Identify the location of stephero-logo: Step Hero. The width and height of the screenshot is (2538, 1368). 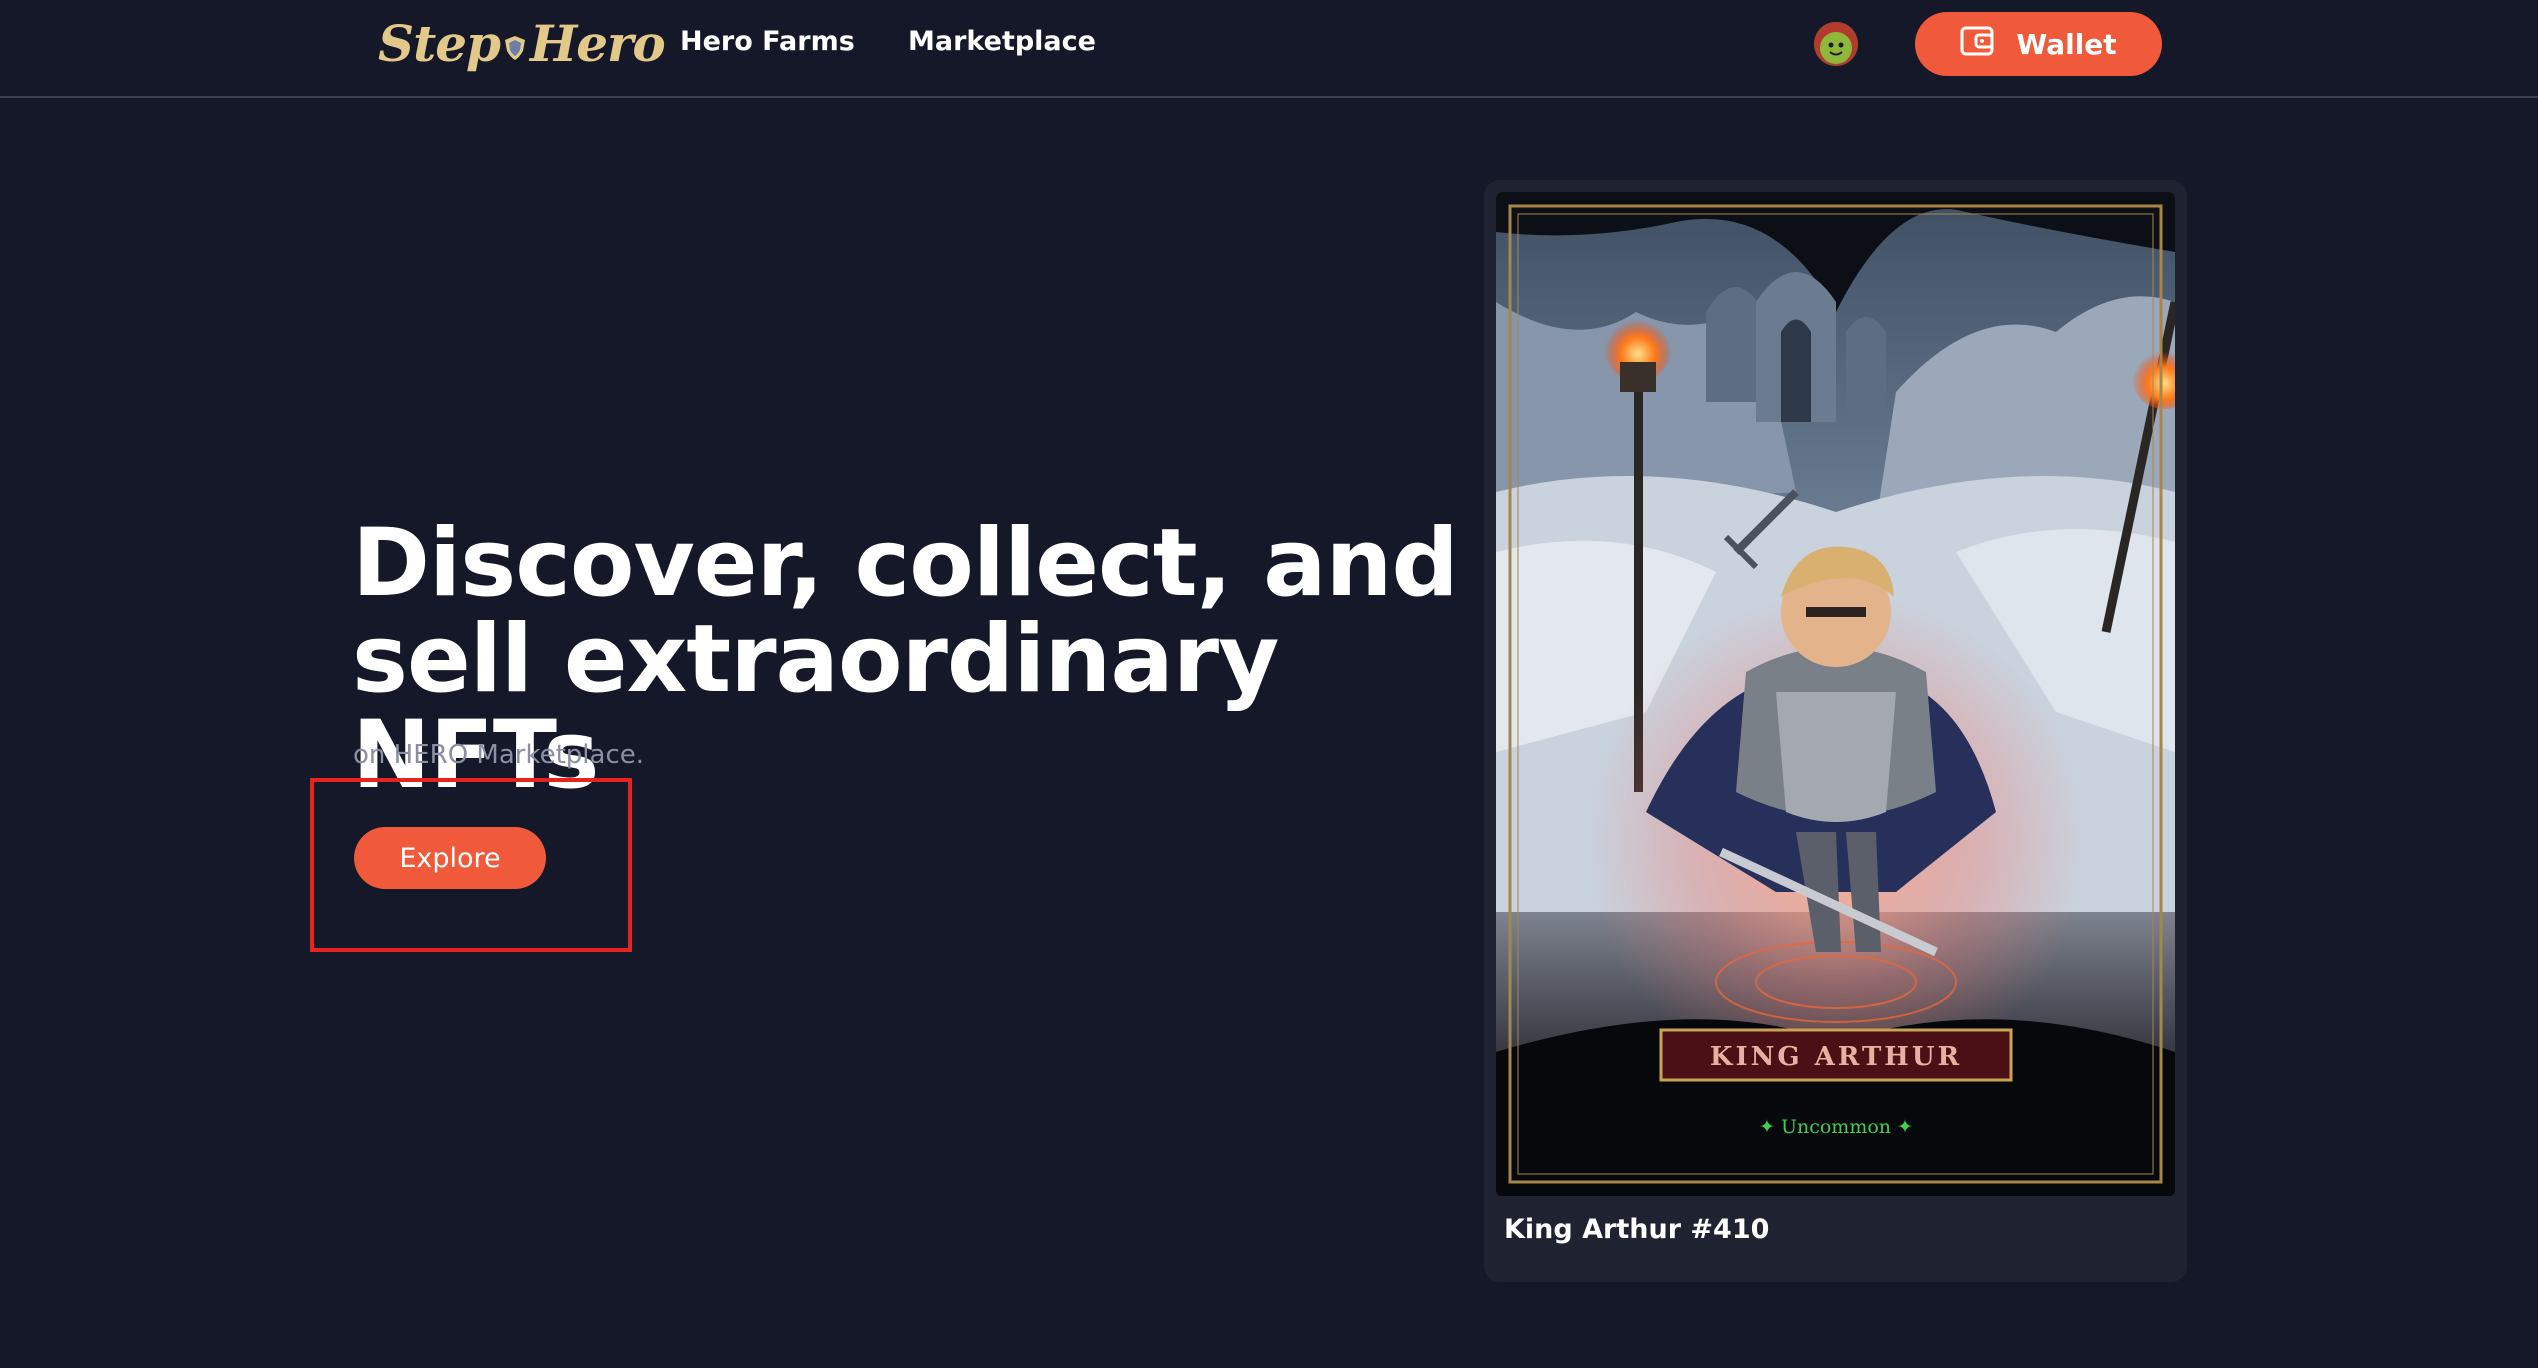
(522, 43).